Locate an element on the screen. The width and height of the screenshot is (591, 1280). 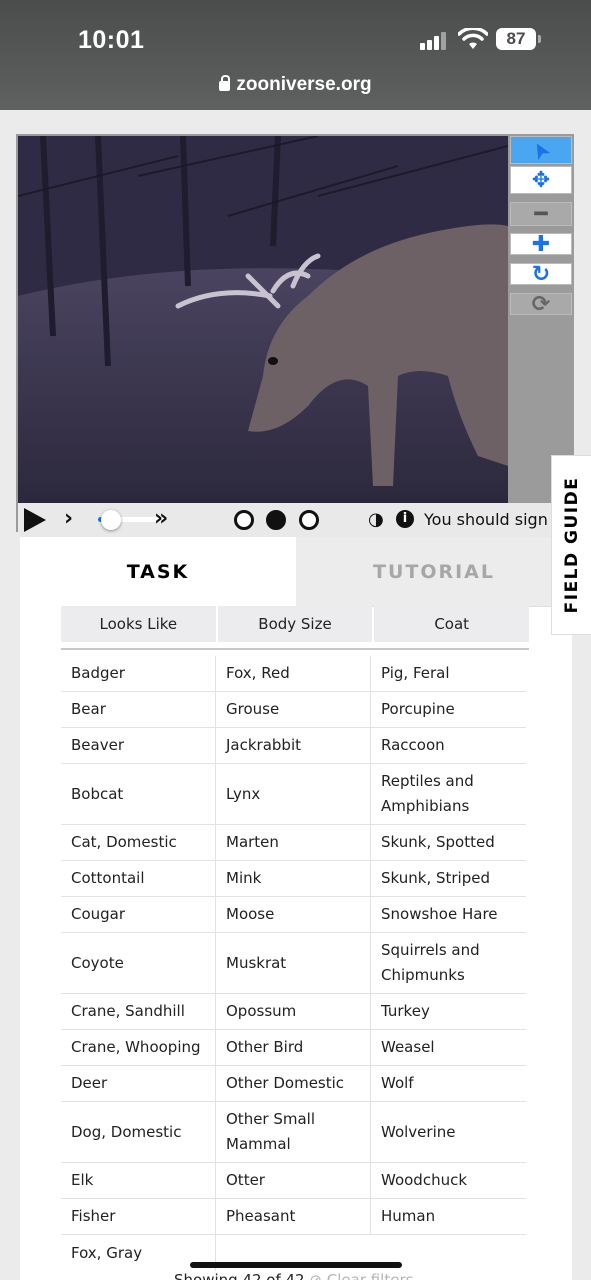
clock: 10:01 is located at coordinates (111, 40).